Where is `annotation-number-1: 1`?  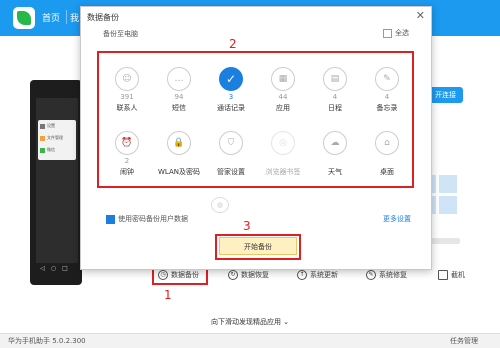 annotation-number-1: 1 is located at coordinates (168, 295).